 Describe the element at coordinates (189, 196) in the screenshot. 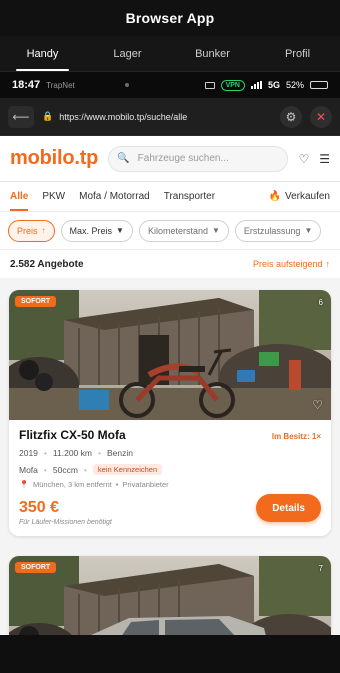

I see `category-transporter: Transporter` at that location.